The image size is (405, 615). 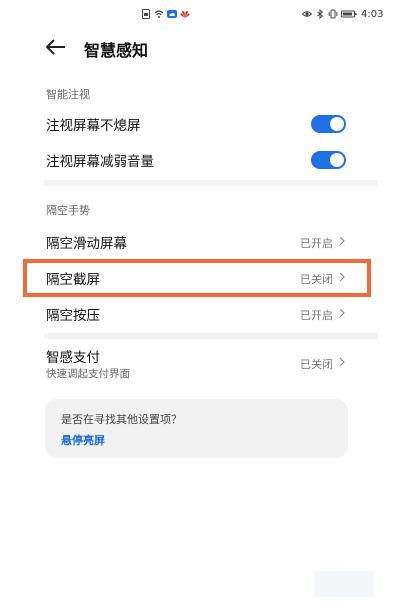 I want to click on setting-label: 注视屏幕减弱音量, so click(x=100, y=162).